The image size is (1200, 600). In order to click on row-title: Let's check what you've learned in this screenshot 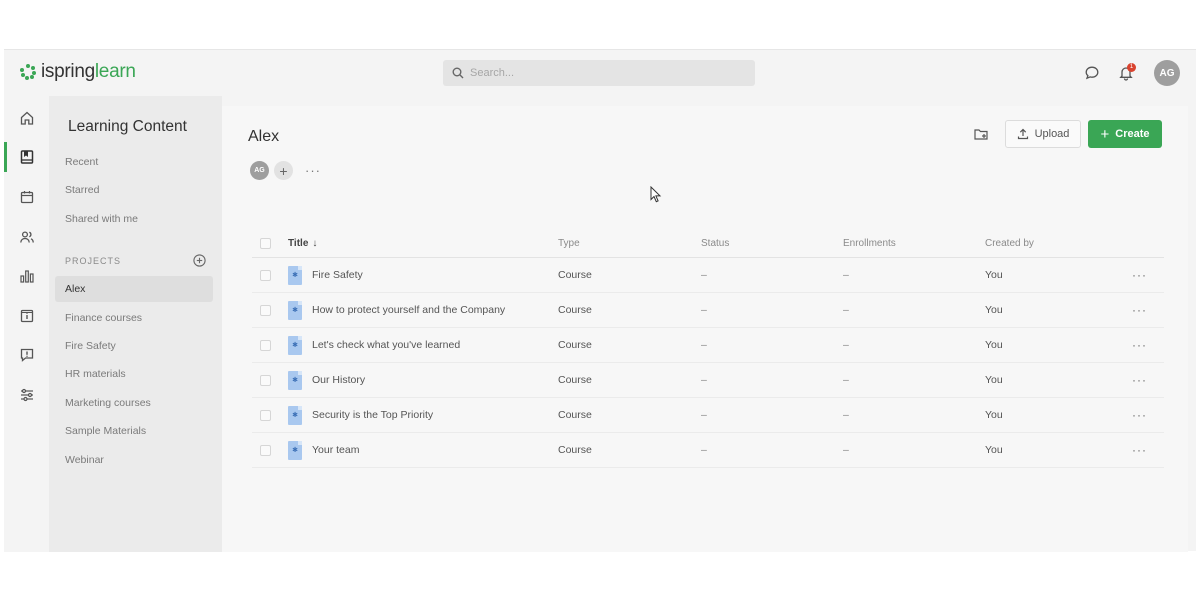, I will do `click(386, 345)`.